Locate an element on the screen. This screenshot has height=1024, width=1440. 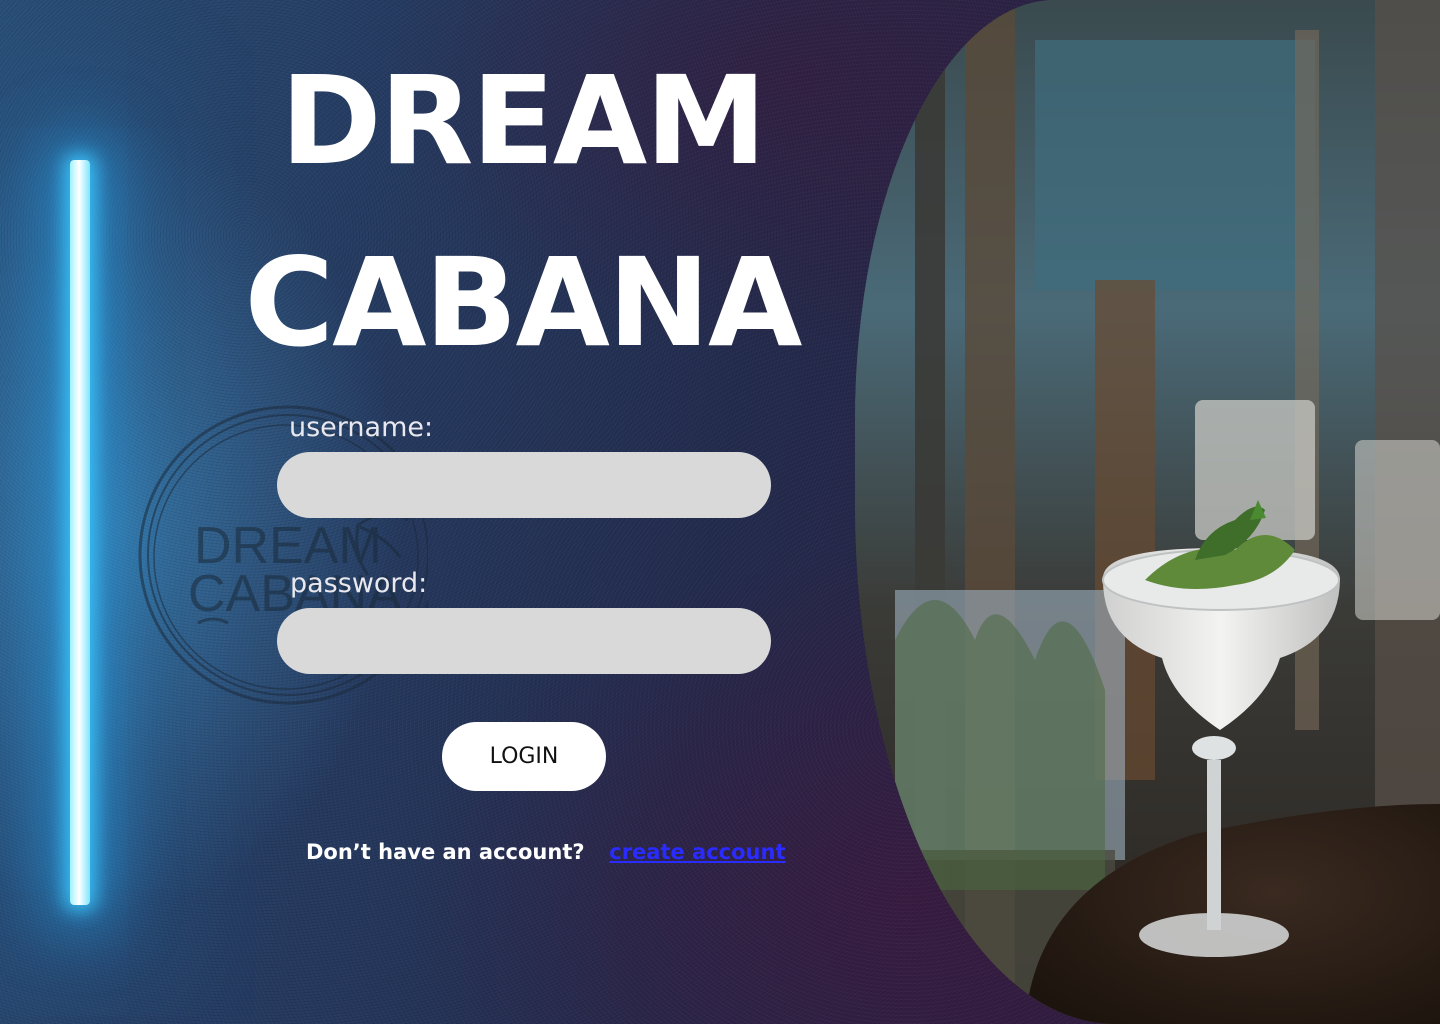
signup-row: Don’t have an account? create account is located at coordinates (556, 857).